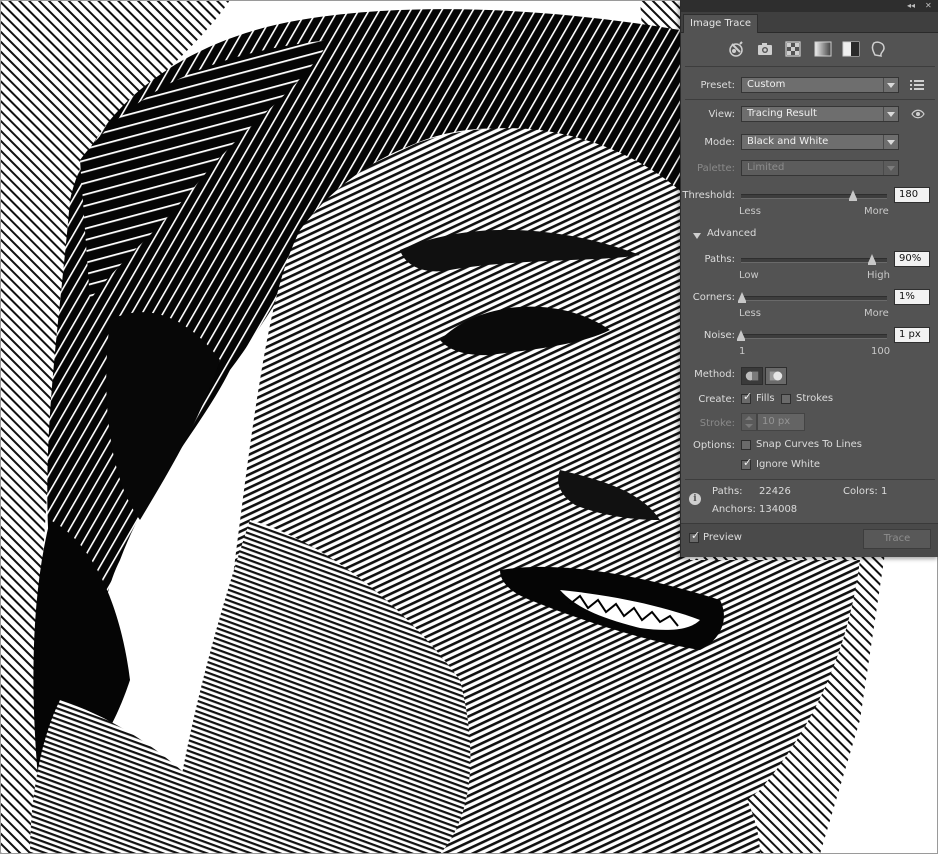  I want to click on mode-label: Mode:, so click(719, 142).